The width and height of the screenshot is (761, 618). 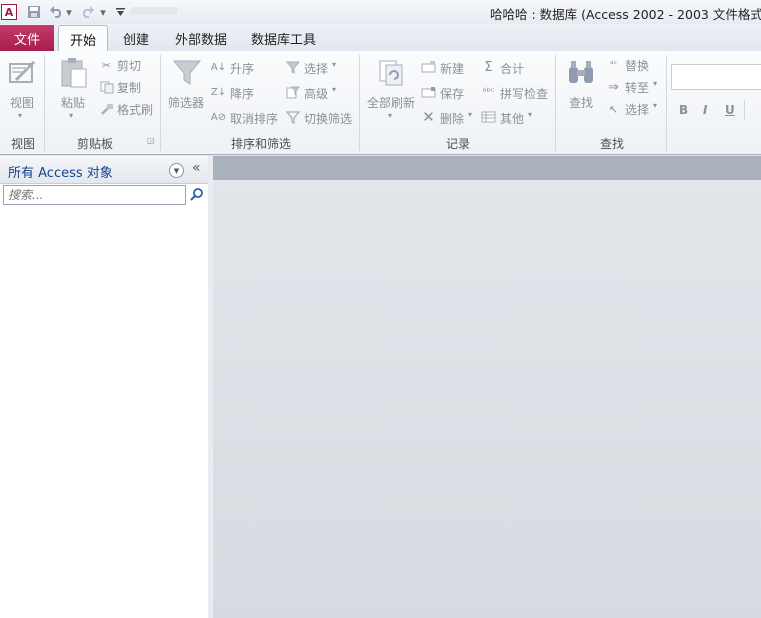 What do you see at coordinates (581, 102) in the screenshot?
I see `find-button: 查找` at bounding box center [581, 102].